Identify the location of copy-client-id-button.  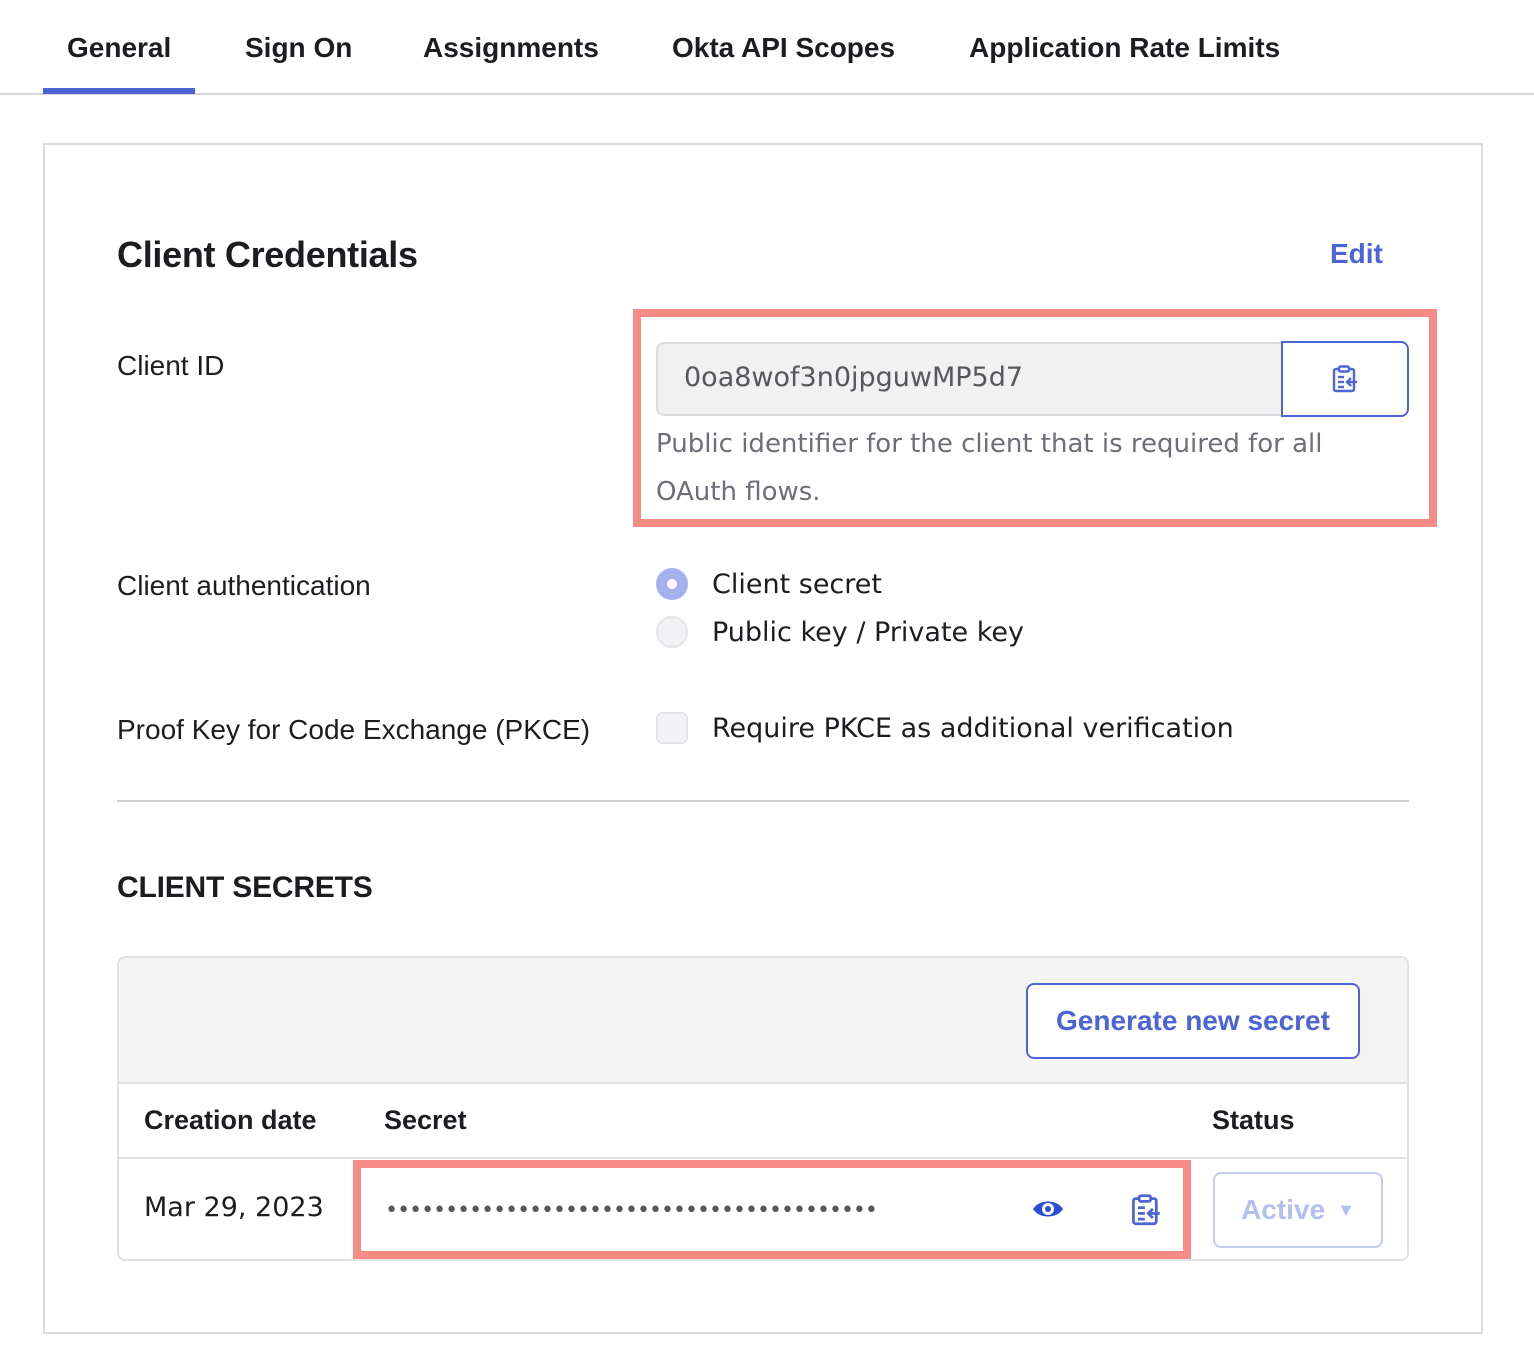
(1345, 379).